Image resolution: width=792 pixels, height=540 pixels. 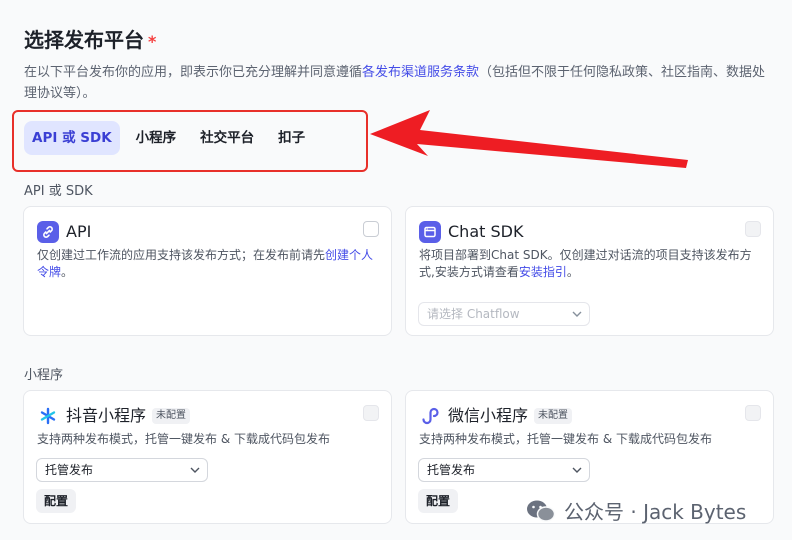 I want to click on wechat-card-desc: 支持两种发布模式，托管一键发布 & 下载成代码包发布, so click(x=565, y=439).